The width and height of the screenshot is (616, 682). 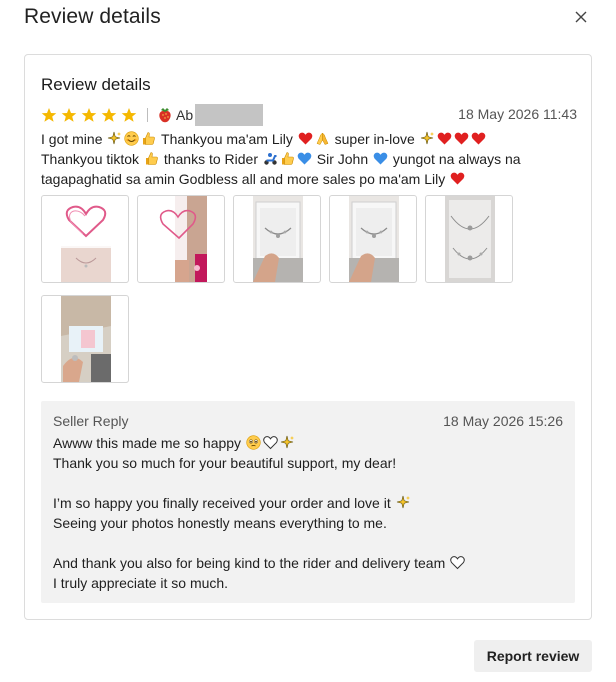 What do you see at coordinates (92, 159) in the screenshot?
I see `review-text: Thankyou tiktok` at bounding box center [92, 159].